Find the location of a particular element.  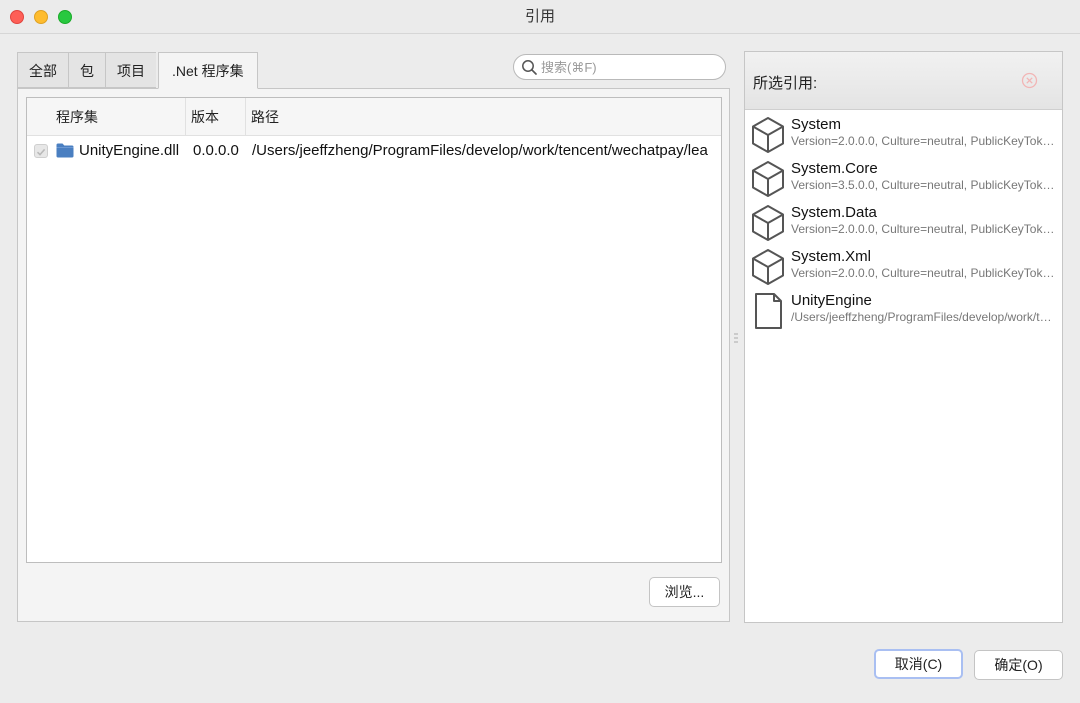

search-icon is located at coordinates (529, 67).